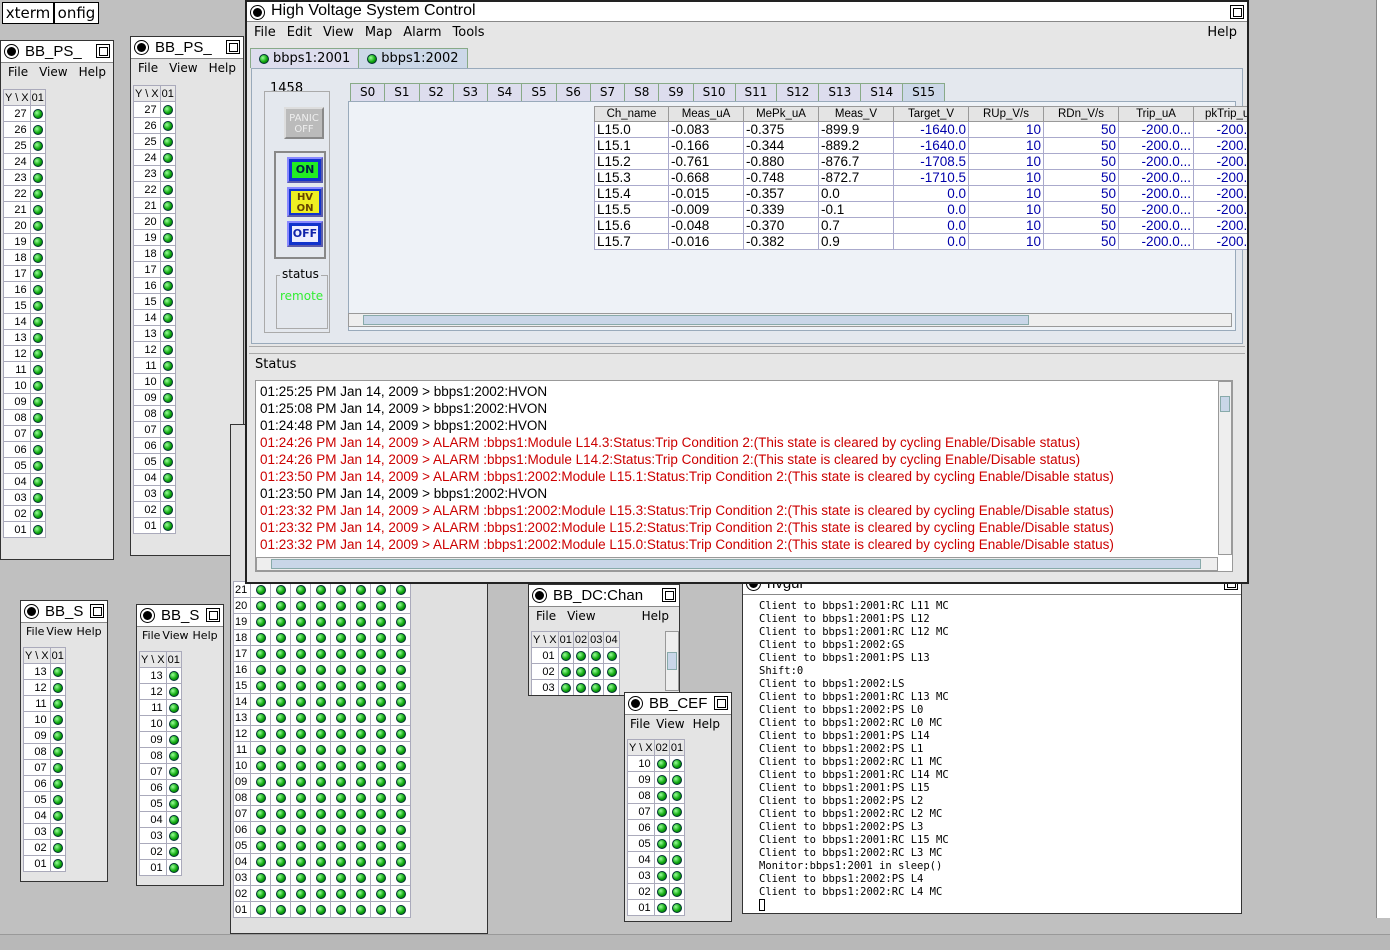 The width and height of the screenshot is (1390, 950). What do you see at coordinates (505, 92) in the screenshot?
I see `tab-slot-s4: S4` at bounding box center [505, 92].